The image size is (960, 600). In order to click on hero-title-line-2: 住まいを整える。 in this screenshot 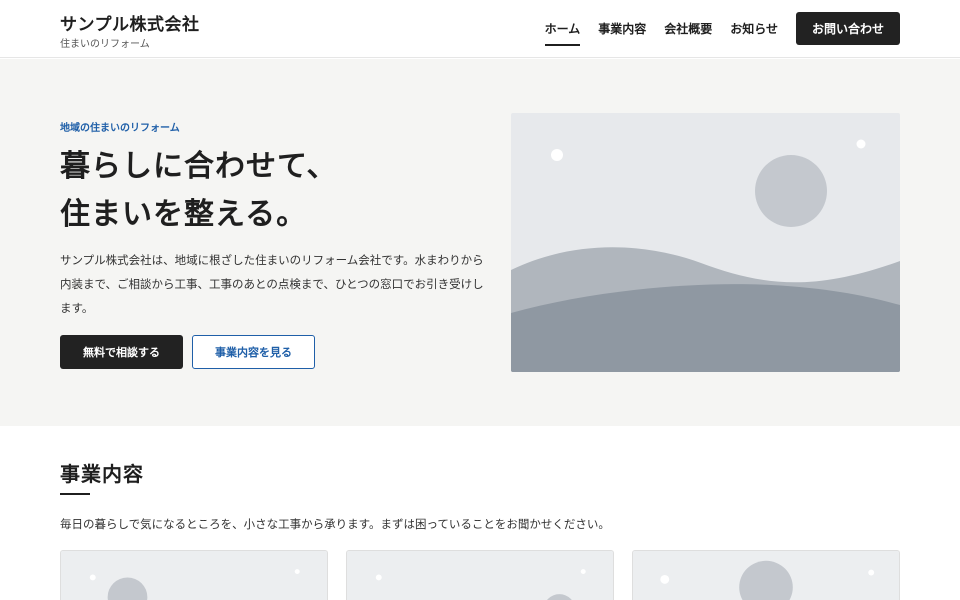, I will do `click(184, 214)`.